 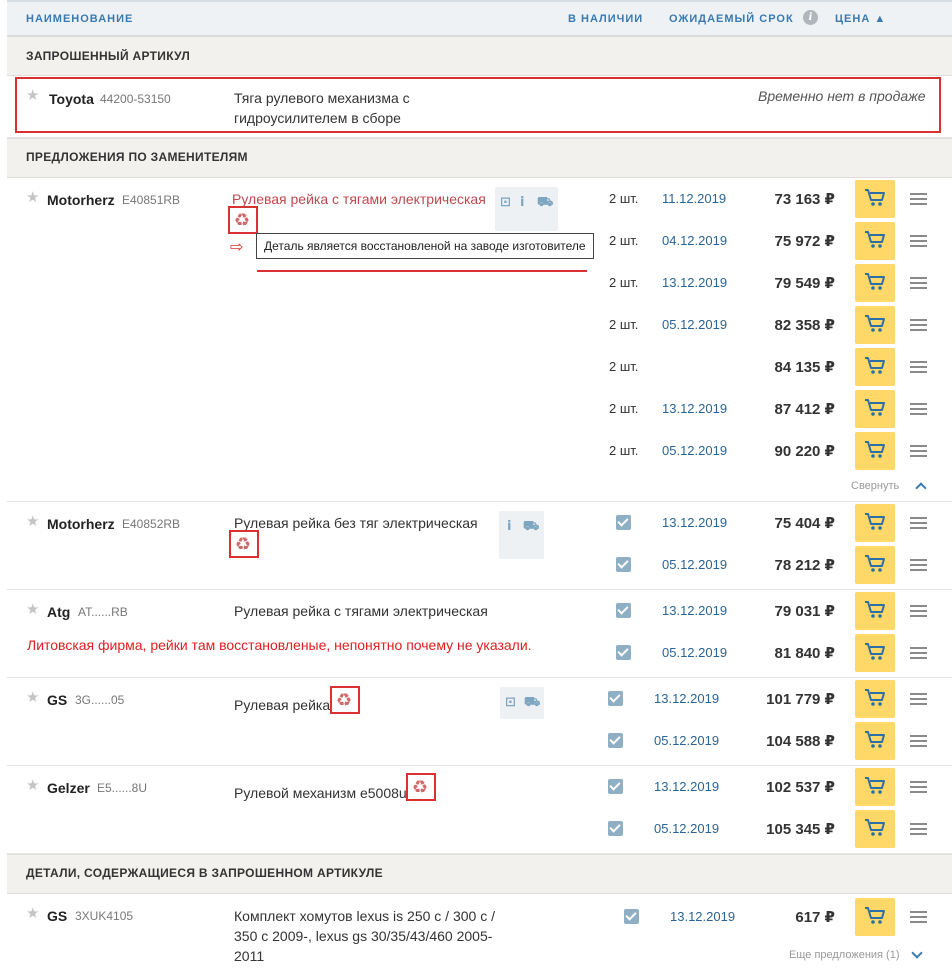 What do you see at coordinates (804, 367) in the screenshot?
I see `offer-price: 84 135 ₽` at bounding box center [804, 367].